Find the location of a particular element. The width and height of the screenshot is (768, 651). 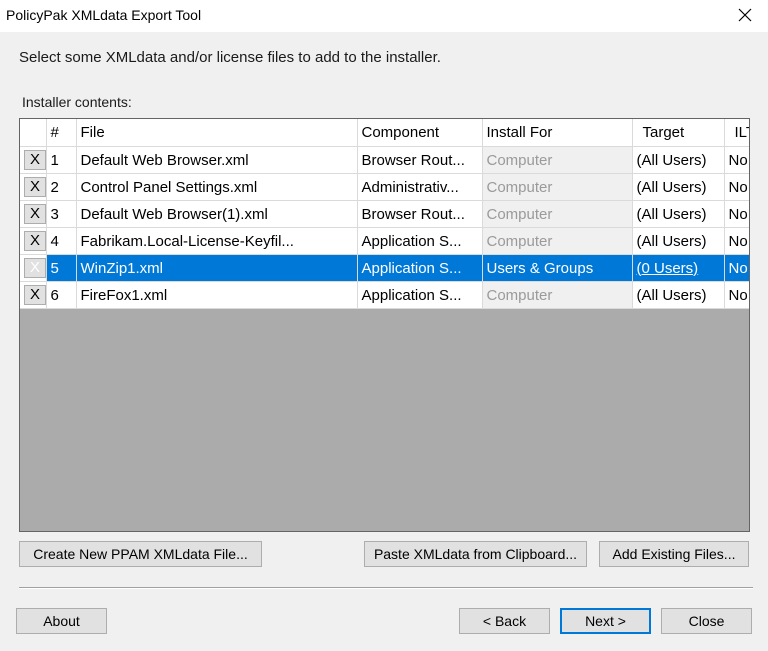

column-header-component: Component is located at coordinates (420, 133).